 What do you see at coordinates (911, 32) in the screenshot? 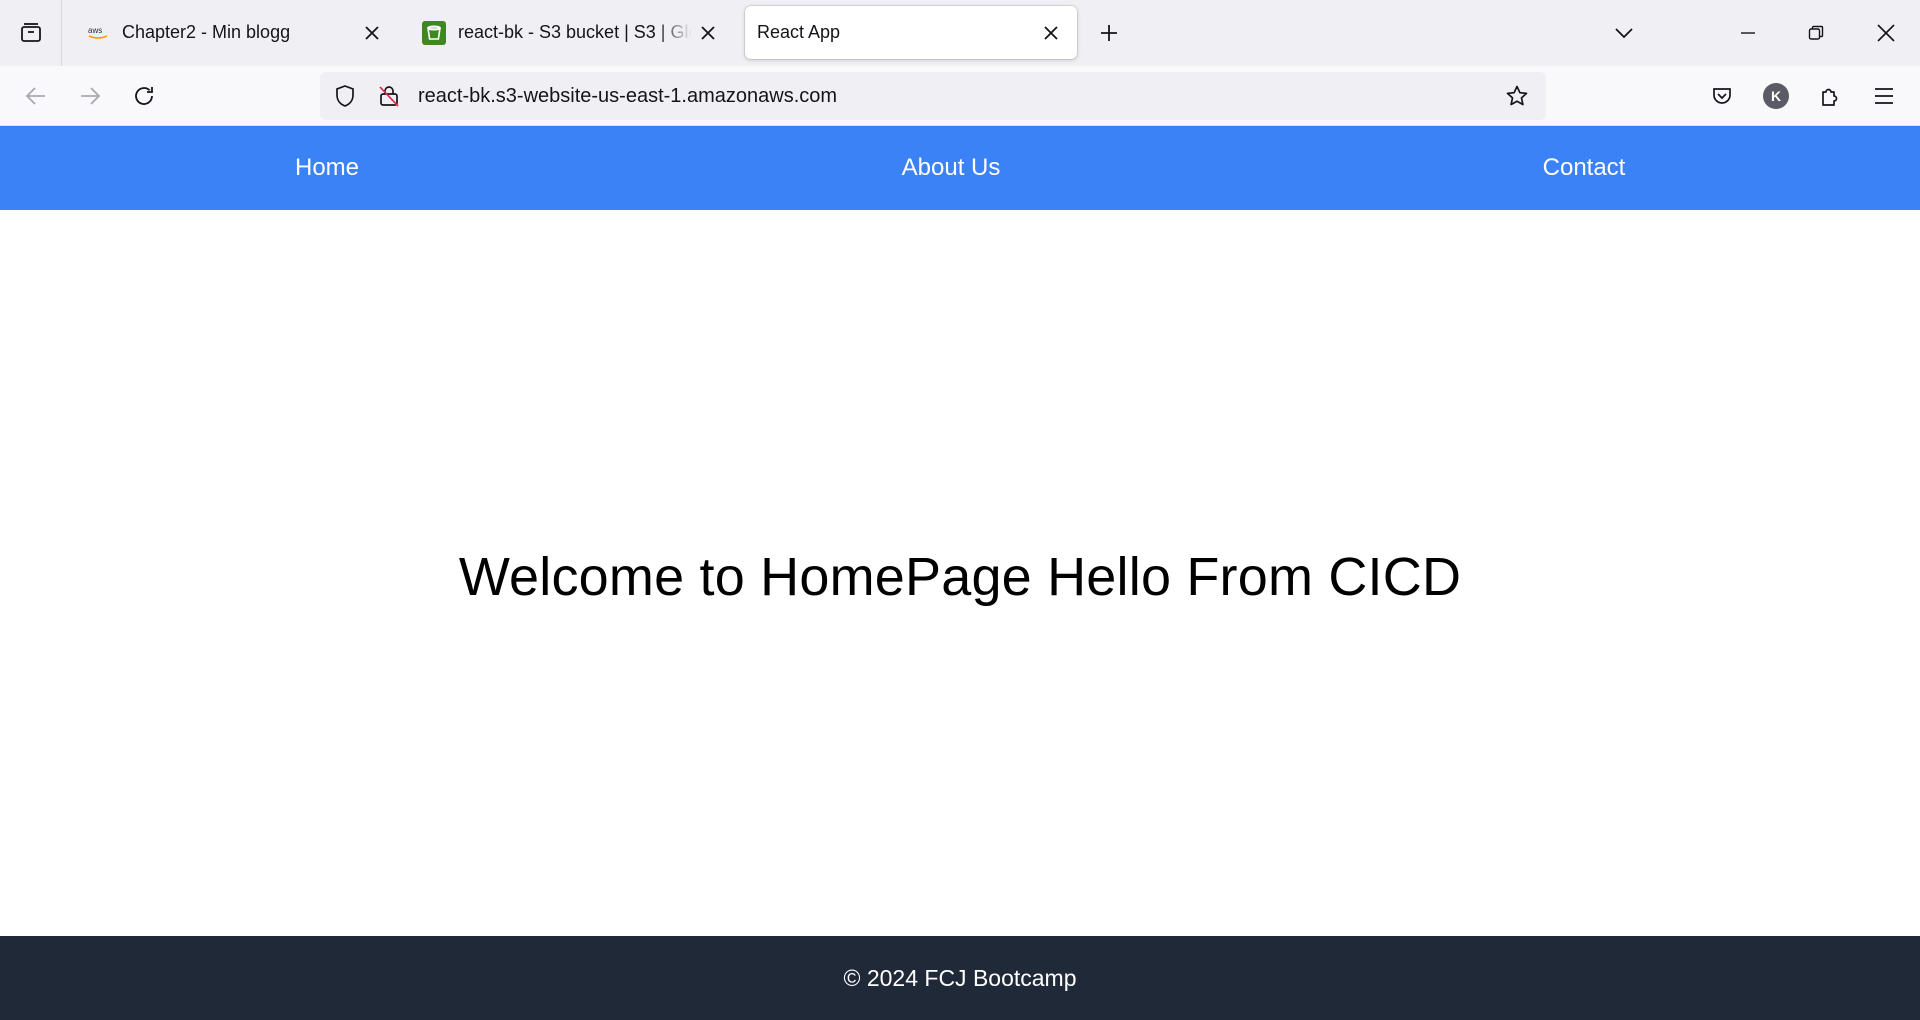
I see `tab-react-app: React App` at bounding box center [911, 32].